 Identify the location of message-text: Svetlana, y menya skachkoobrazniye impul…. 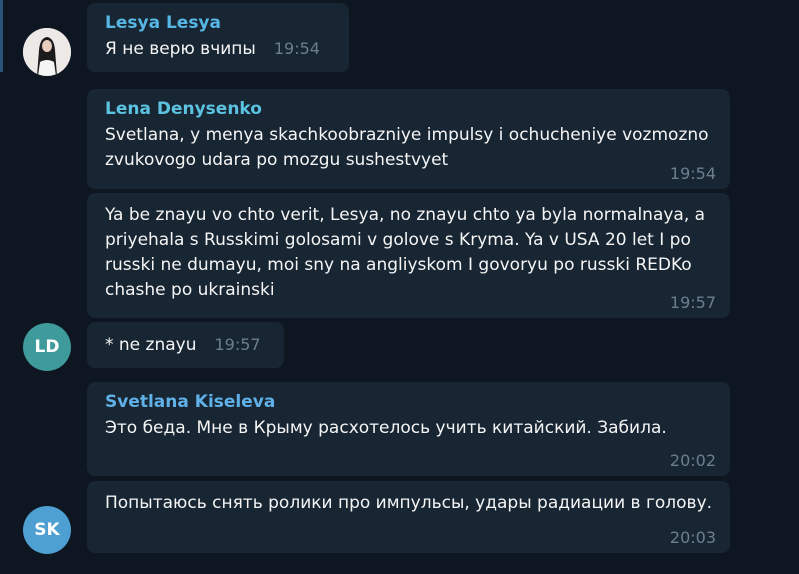
(407, 147).